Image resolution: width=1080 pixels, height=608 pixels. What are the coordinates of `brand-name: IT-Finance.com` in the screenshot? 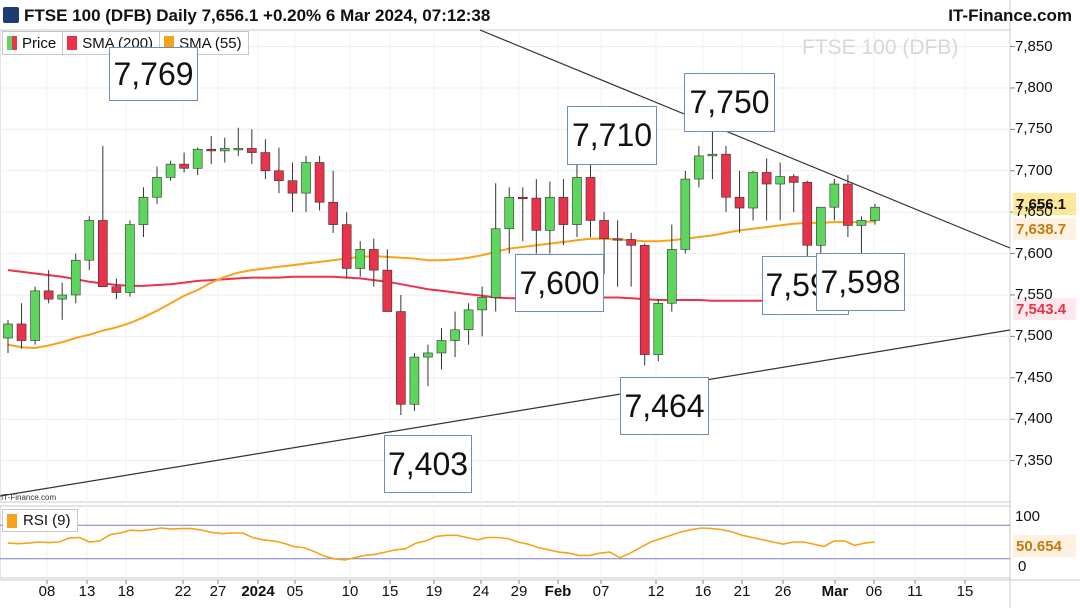 It's located at (1010, 15).